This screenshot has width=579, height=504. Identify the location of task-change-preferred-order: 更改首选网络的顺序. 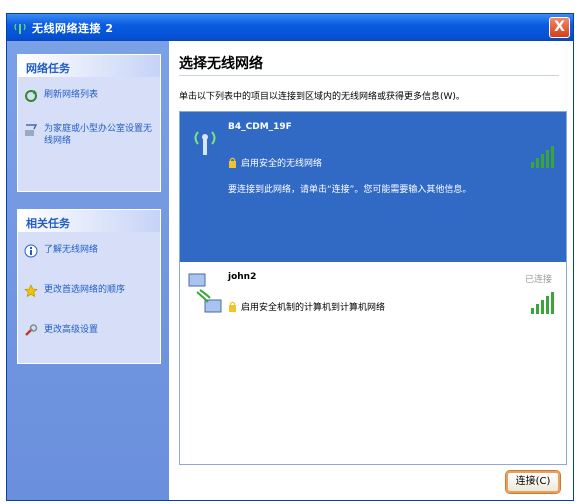
(89, 290).